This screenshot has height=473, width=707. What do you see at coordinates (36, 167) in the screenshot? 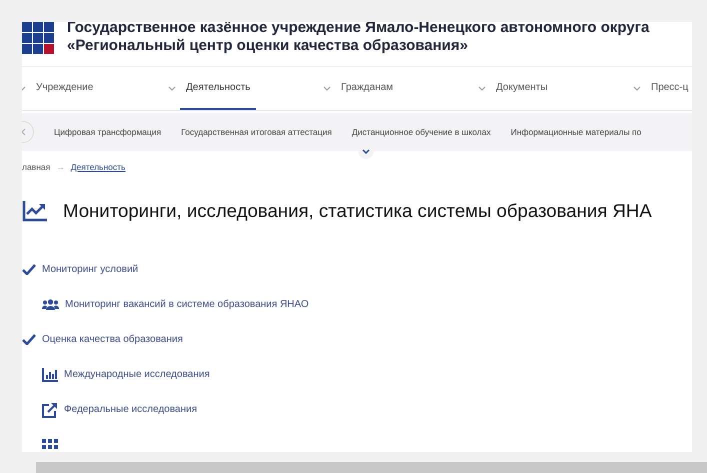
I see `breadcrumb-item: лавная` at bounding box center [36, 167].